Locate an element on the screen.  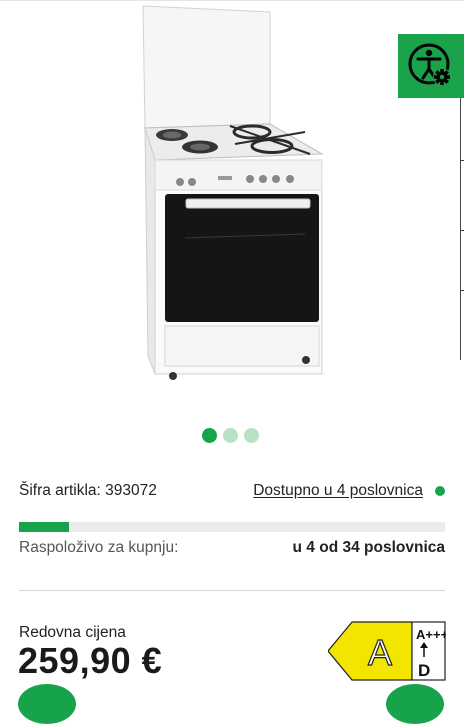
stock-progress-fill is located at coordinates (44, 527).